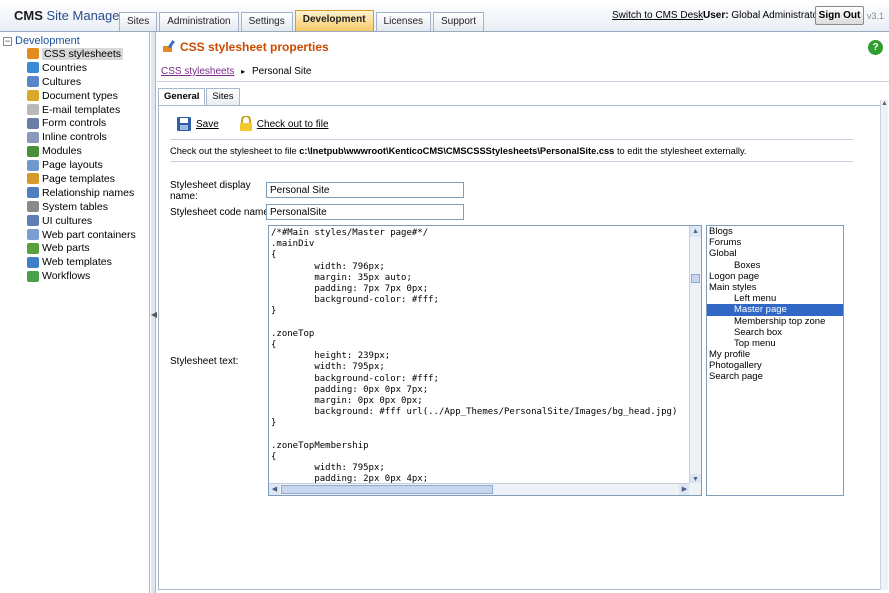 The width and height of the screenshot is (889, 593). Describe the element at coordinates (875, 47) in the screenshot. I see `help-icon: ?` at that location.